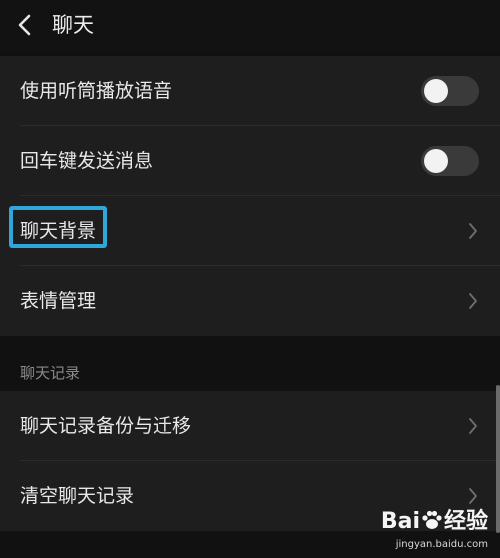  Describe the element at coordinates (498, 459) in the screenshot. I see `scrollbar` at that location.